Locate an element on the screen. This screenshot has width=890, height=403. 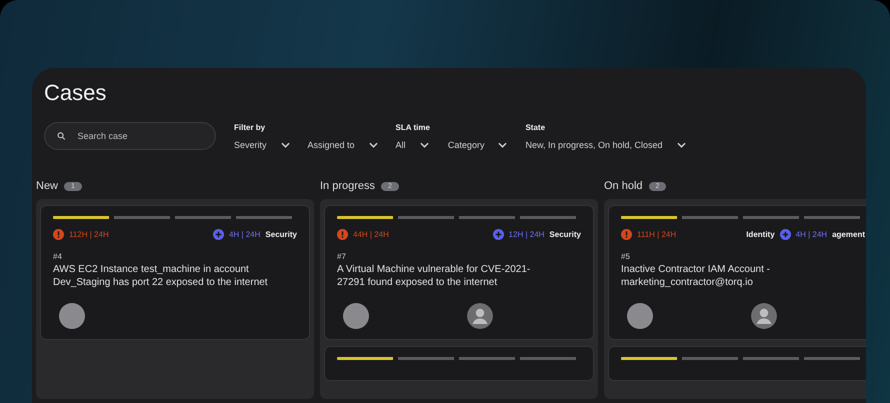
search-input: Search case is located at coordinates (140, 136).